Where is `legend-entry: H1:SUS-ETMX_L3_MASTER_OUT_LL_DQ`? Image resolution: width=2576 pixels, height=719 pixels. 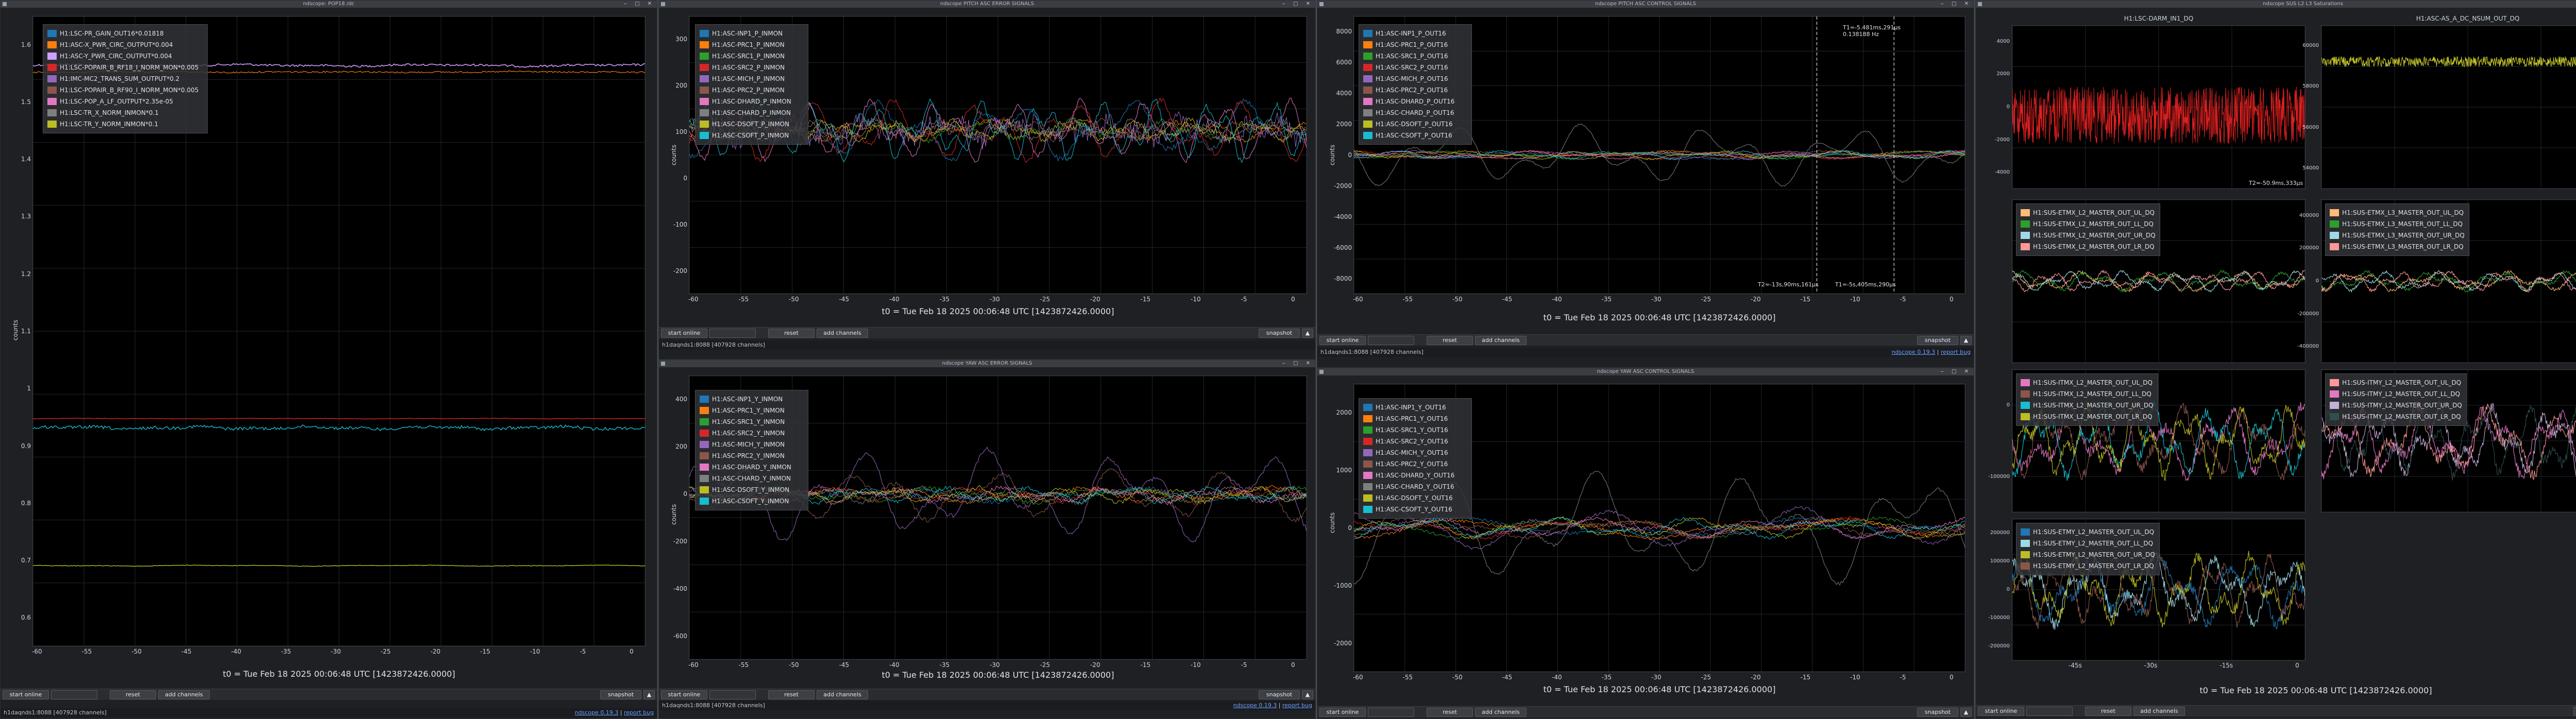 legend-entry: H1:SUS-ETMX_L3_MASTER_OUT_LL_DQ is located at coordinates (2397, 224).